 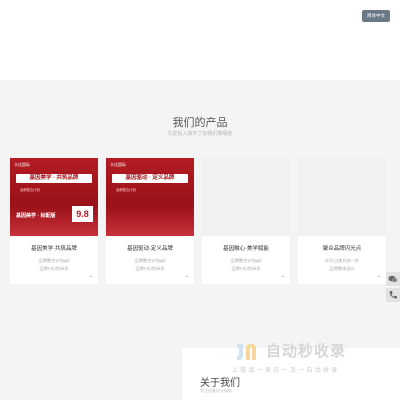 I want to click on about-section-subtitle: 专注创意设计服务, so click(x=216, y=390).